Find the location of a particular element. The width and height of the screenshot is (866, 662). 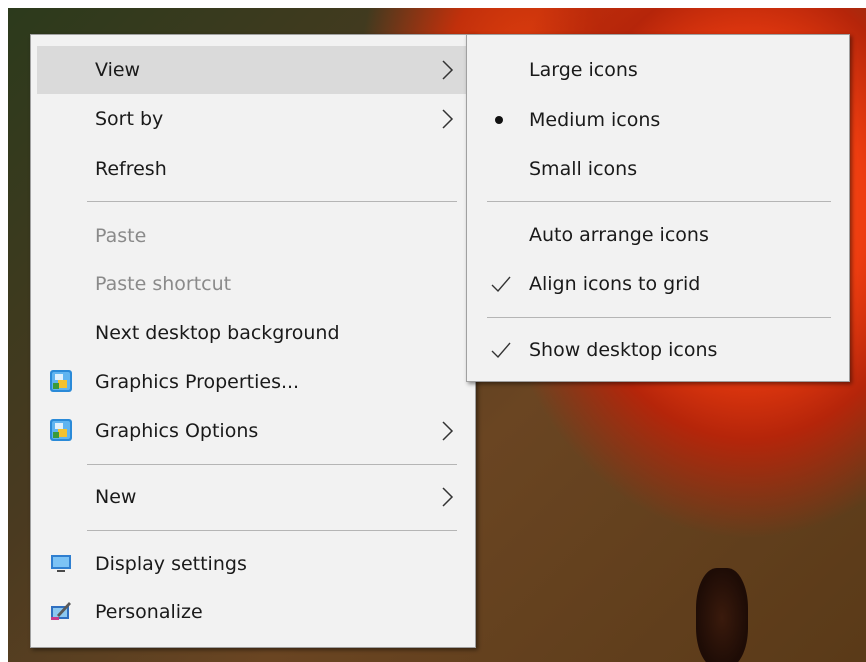

menu-item-refresh: Refresh is located at coordinates (253, 169).